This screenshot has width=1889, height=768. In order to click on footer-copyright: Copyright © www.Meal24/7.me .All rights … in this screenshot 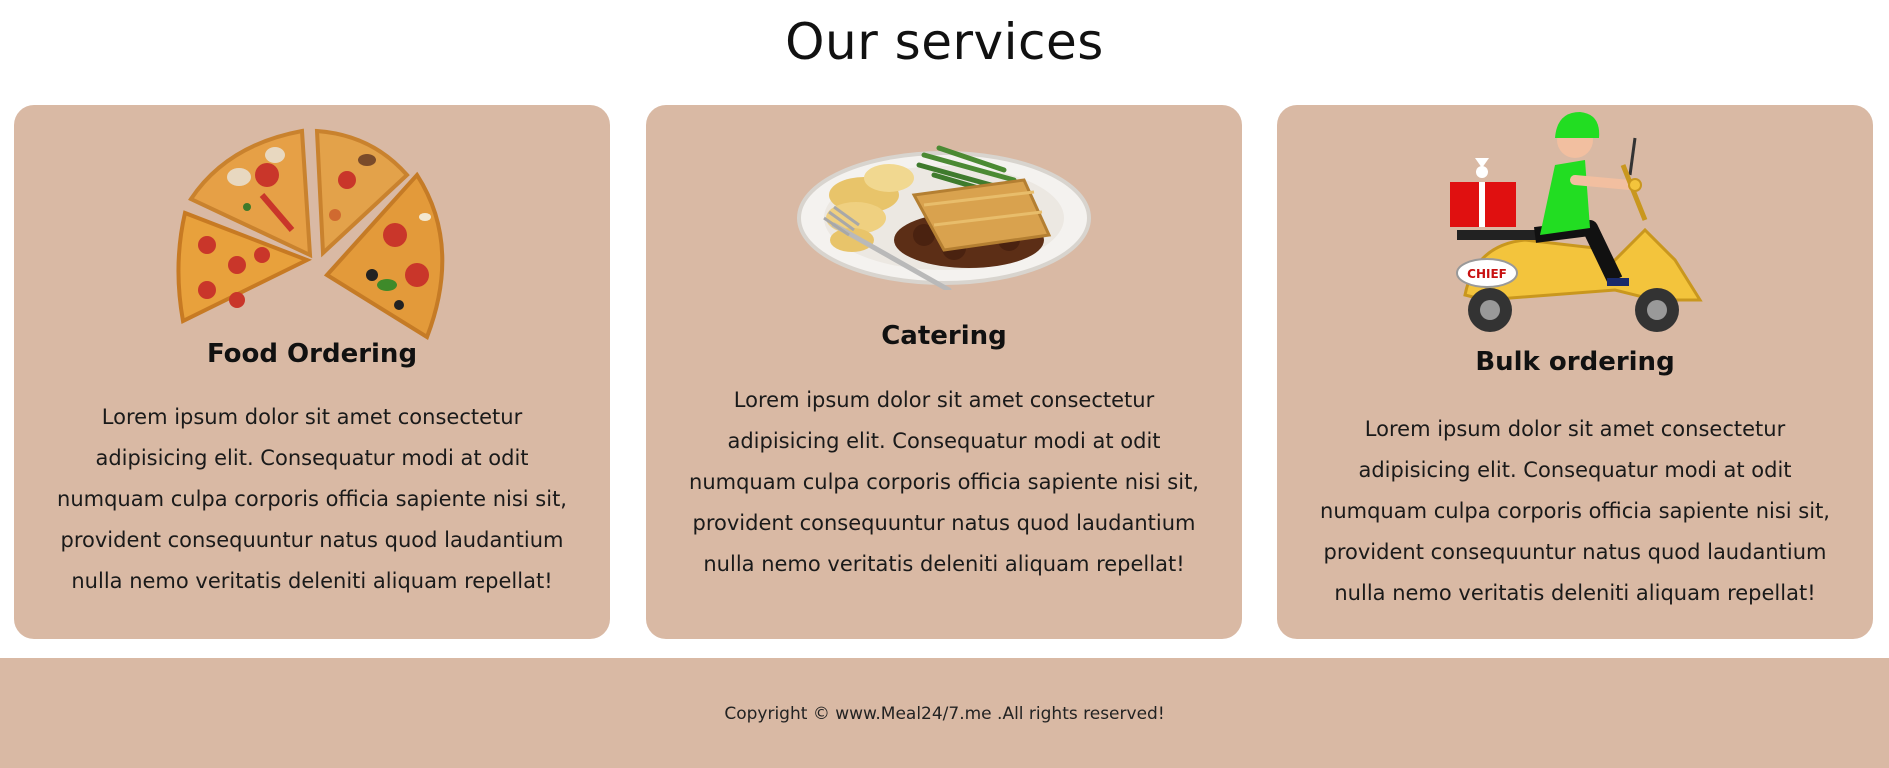, I will do `click(944, 714)`.